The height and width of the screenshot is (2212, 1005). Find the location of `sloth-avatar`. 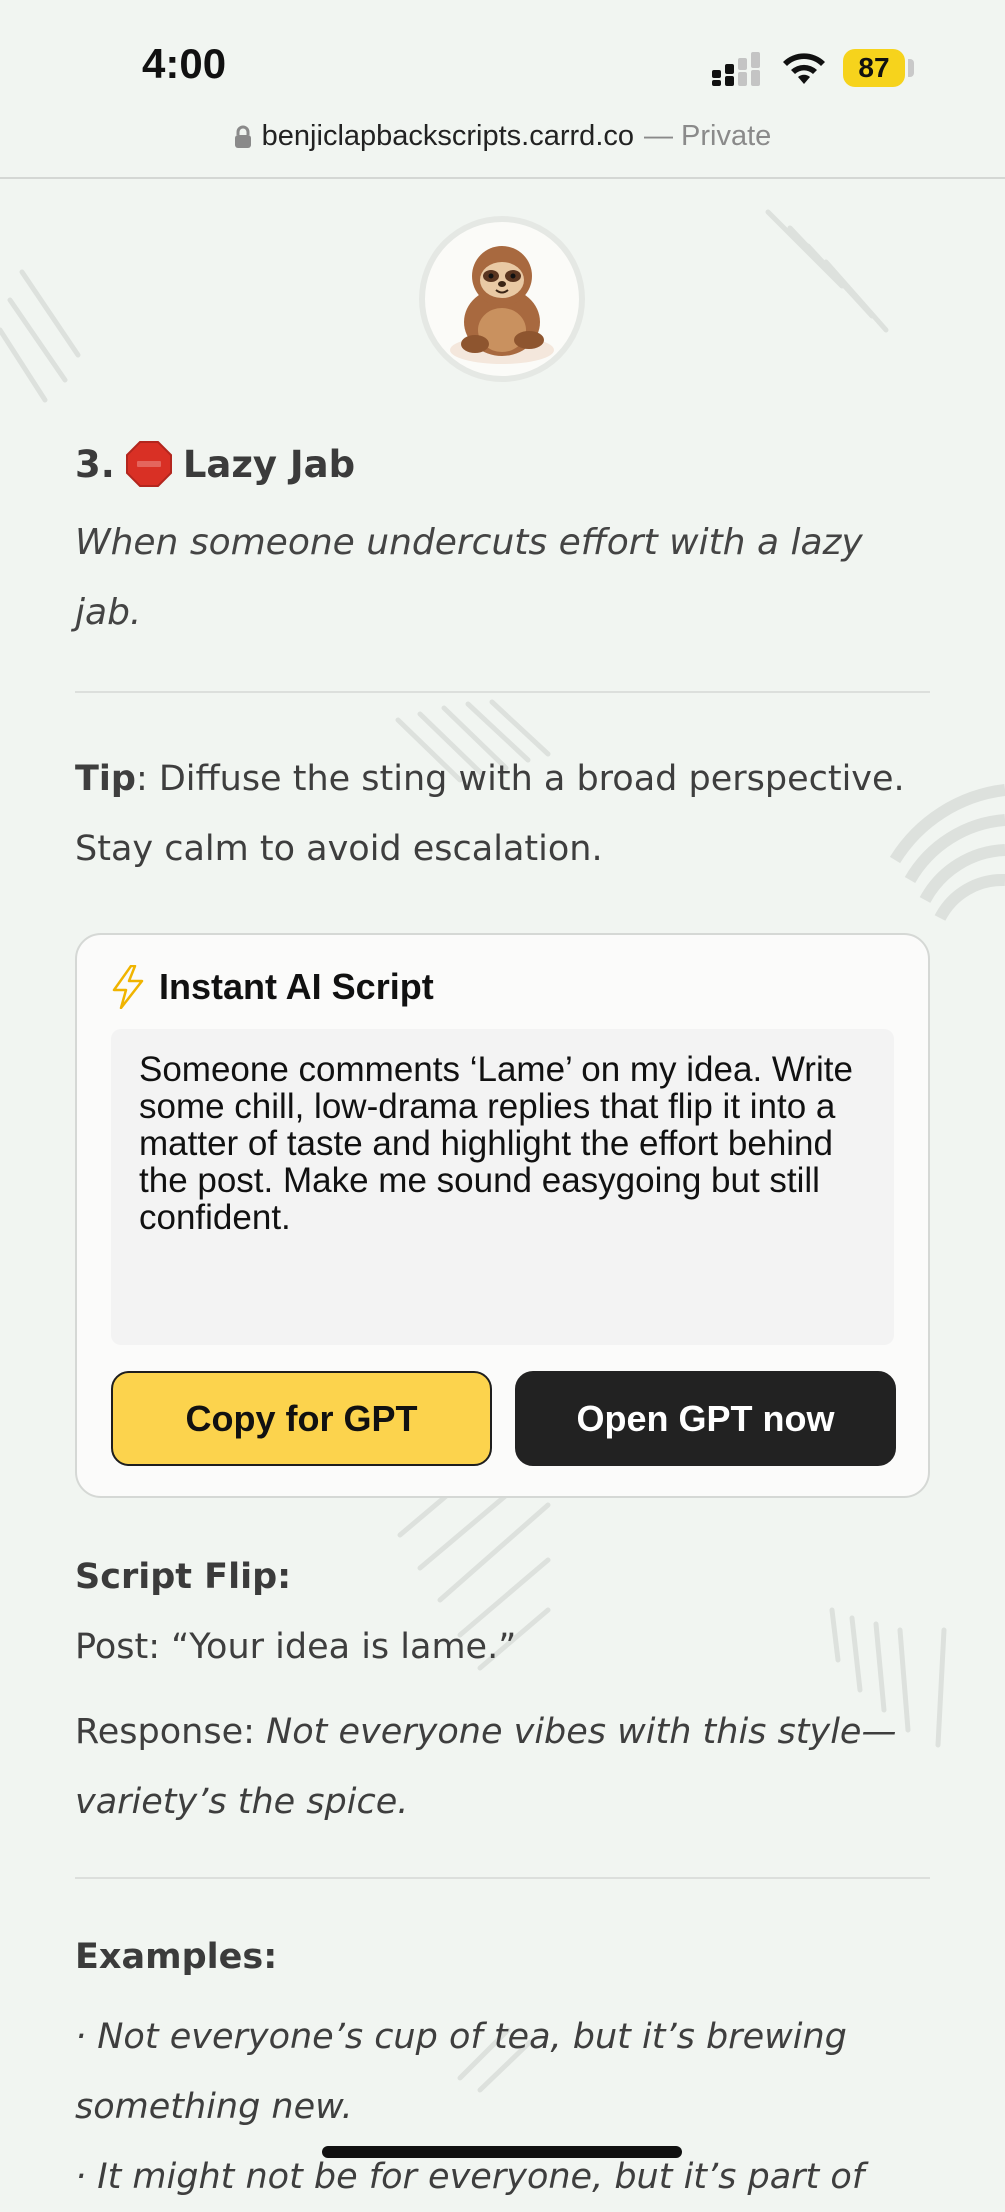

sloth-avatar is located at coordinates (502, 299).